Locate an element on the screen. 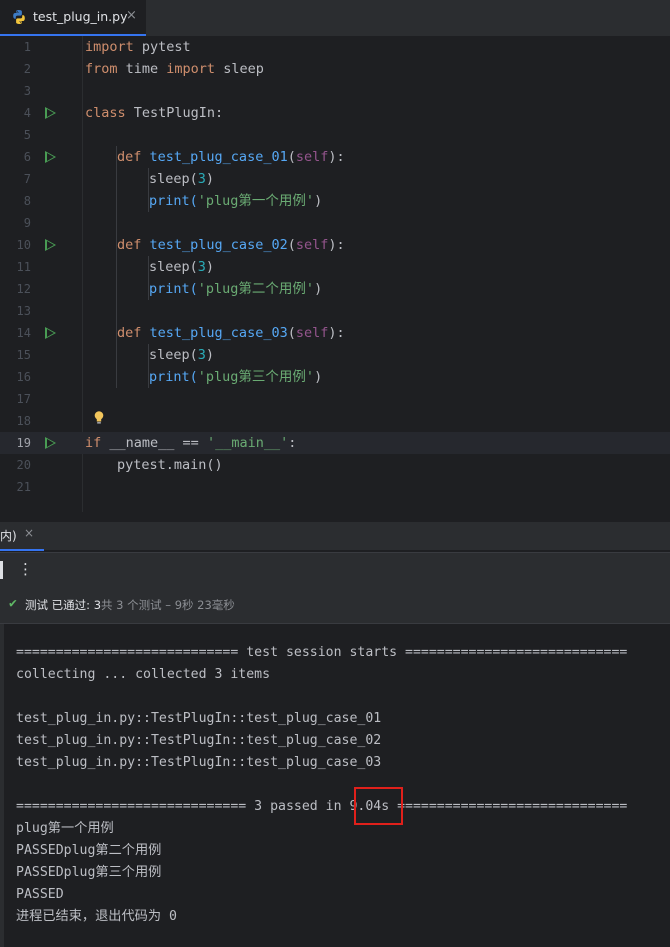 This screenshot has height=947, width=670. code-line: 11 sleep(3) is located at coordinates (335, 267).